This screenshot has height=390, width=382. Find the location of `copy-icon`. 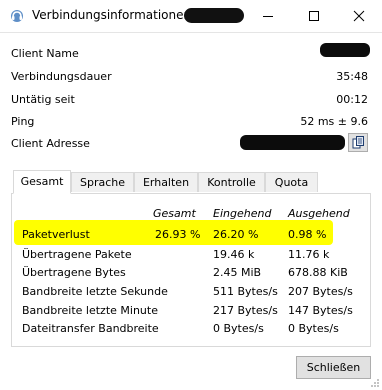

copy-icon is located at coordinates (358, 142).